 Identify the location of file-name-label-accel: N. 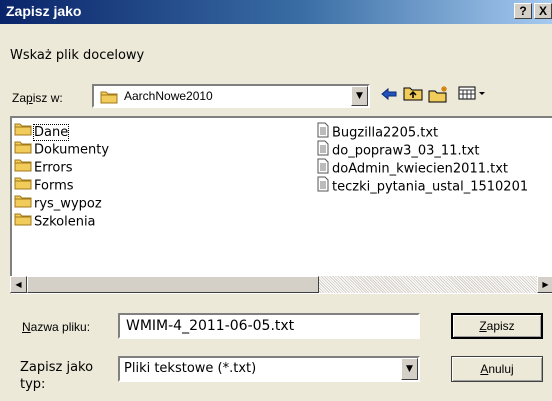
(26, 327).